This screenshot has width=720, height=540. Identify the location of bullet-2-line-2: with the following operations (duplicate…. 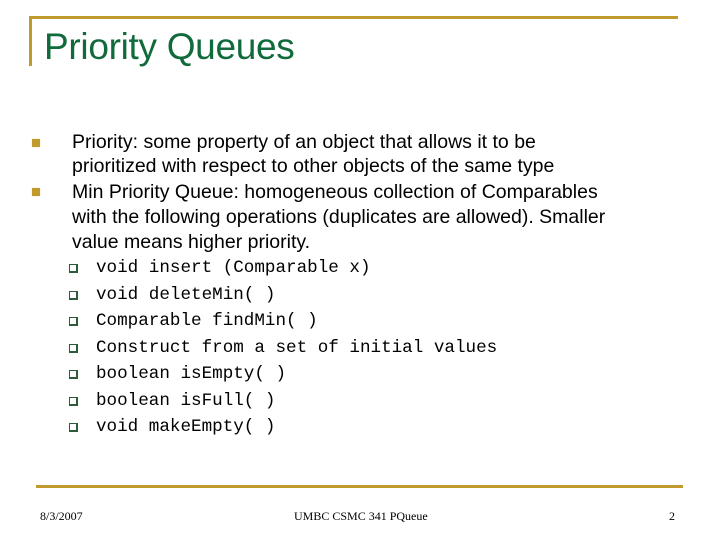
(339, 217).